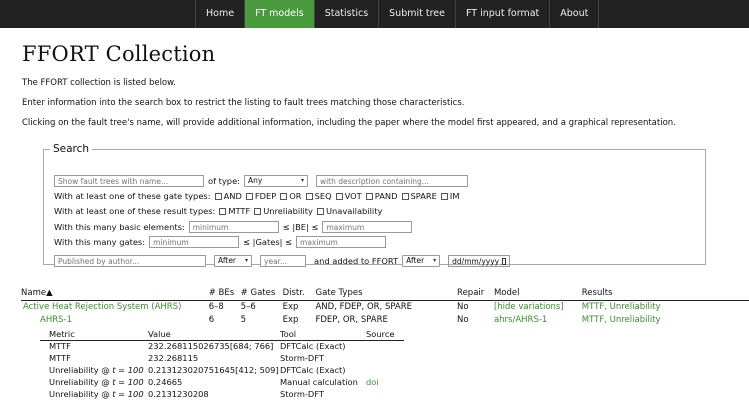 Image resolution: width=749 pixels, height=408 pixels. I want to click on doi-link: doi, so click(372, 382).